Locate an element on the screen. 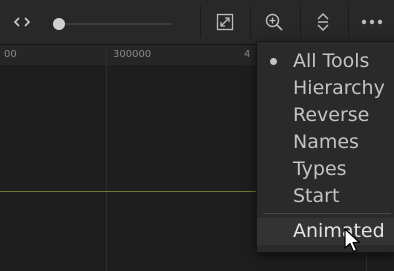 The image size is (394, 271). fit-view-icon is located at coordinates (225, 22).